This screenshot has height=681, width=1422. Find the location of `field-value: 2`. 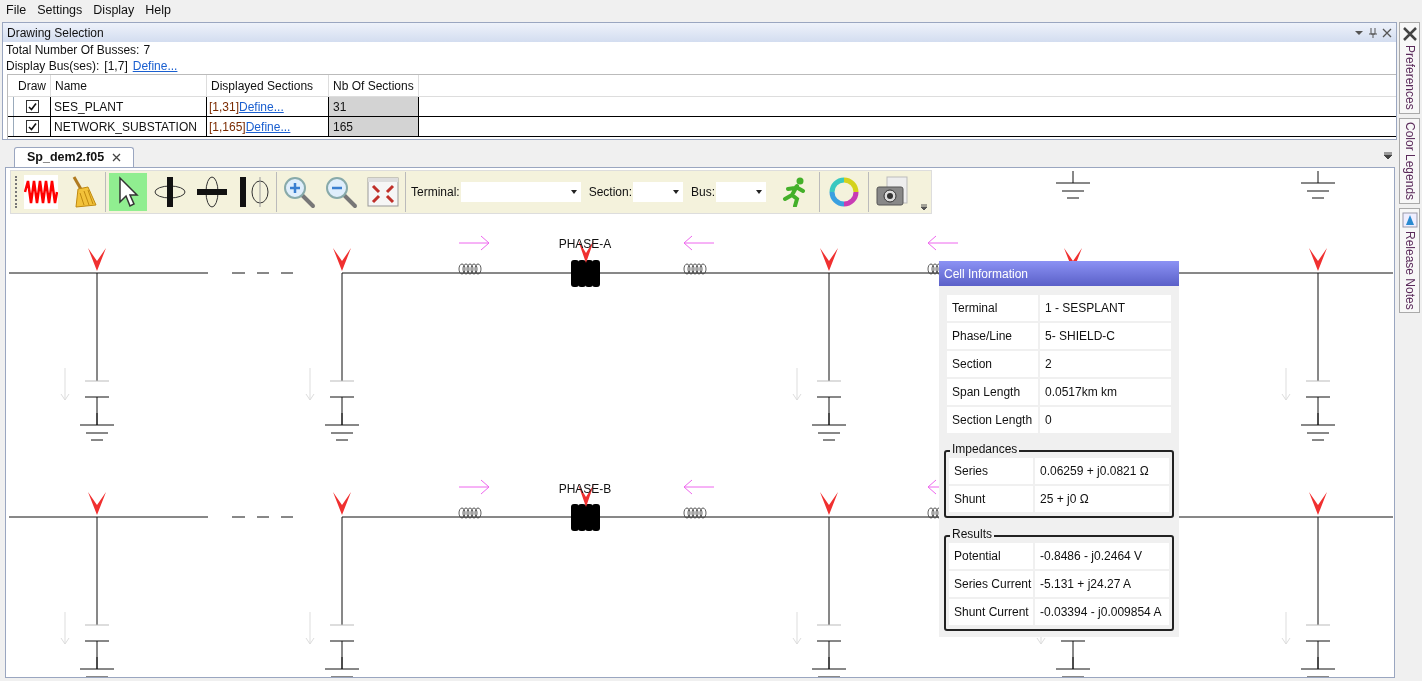

field-value: 2 is located at coordinates (1105, 364).